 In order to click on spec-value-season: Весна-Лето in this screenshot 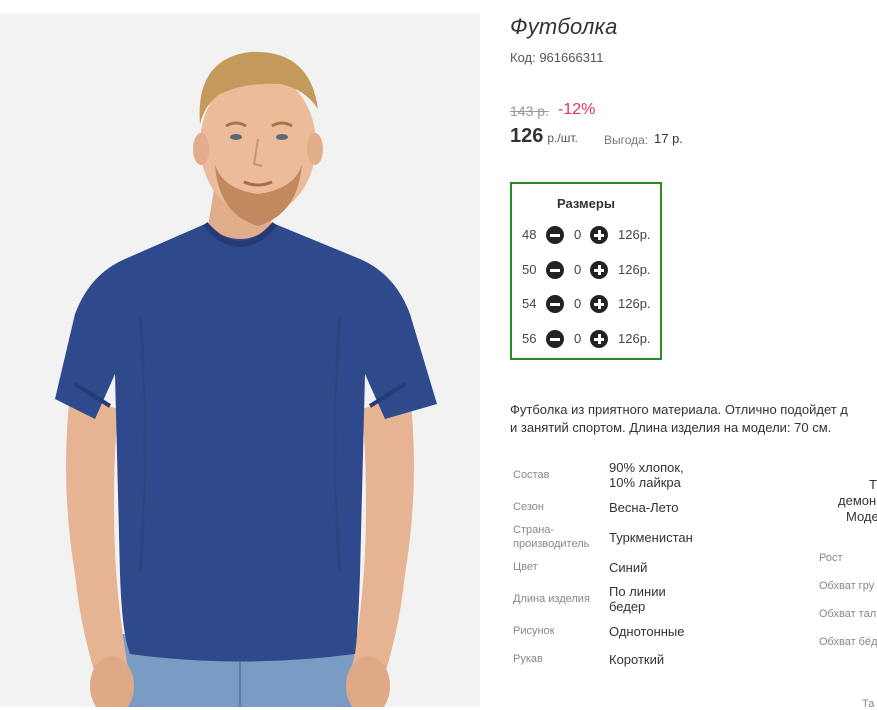, I will do `click(644, 507)`.